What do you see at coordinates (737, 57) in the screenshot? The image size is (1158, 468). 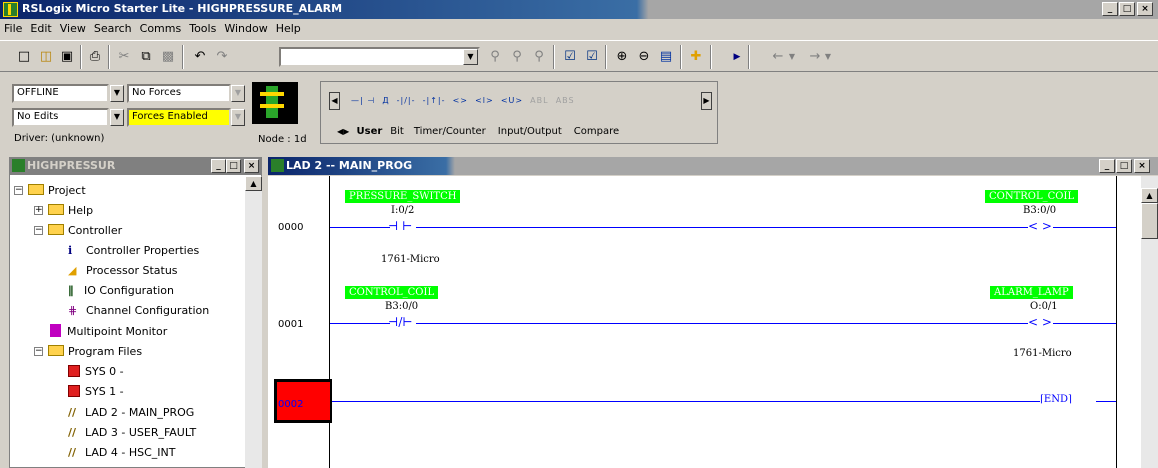 I see `play-icon: ▶` at bounding box center [737, 57].